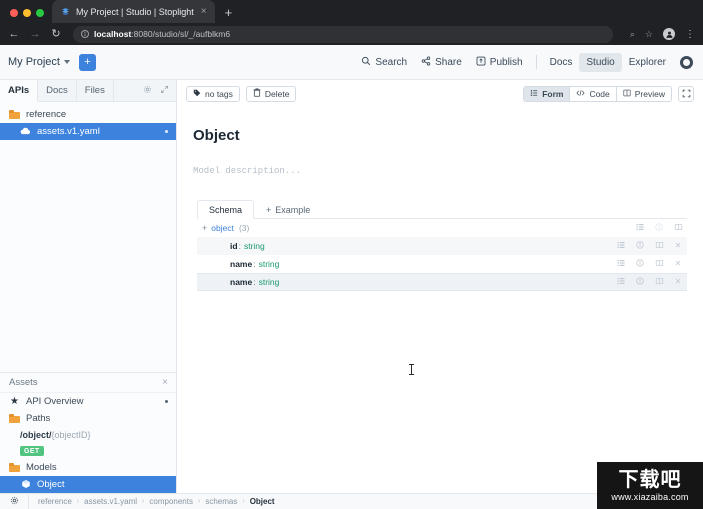  I want to click on schema-row-actions: ✕, so click(649, 264).